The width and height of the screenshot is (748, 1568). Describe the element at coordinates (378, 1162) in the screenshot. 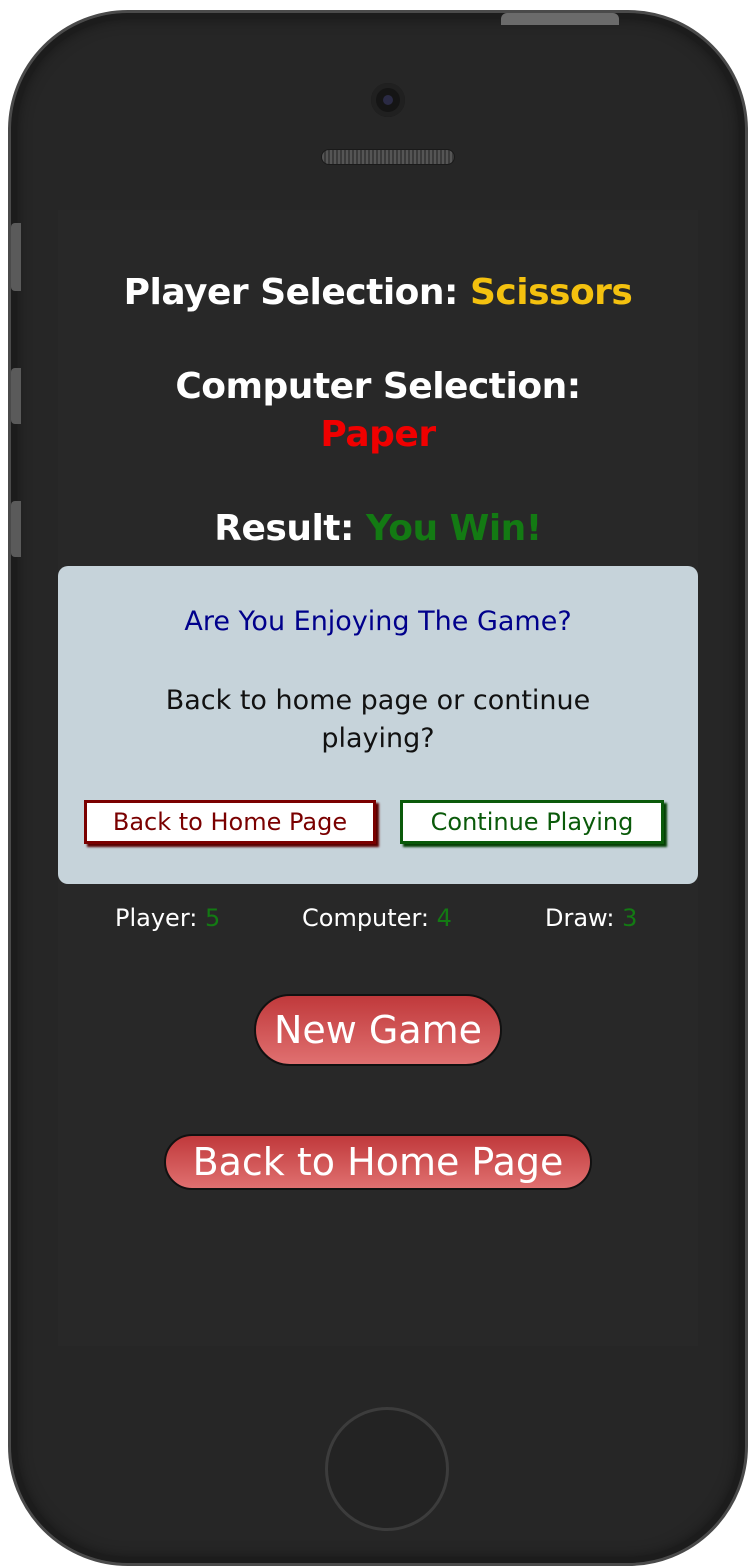

I see `back-to-home-button: Back to Home Page` at that location.